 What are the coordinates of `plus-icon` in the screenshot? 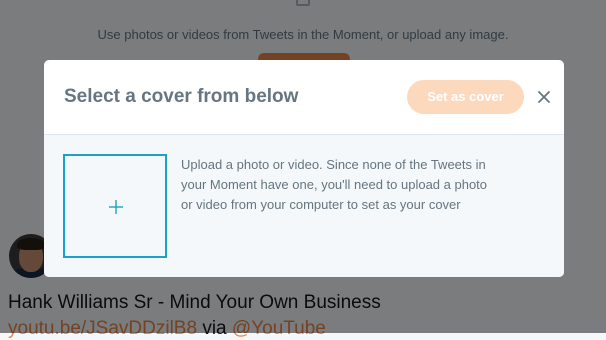 It's located at (116, 207).